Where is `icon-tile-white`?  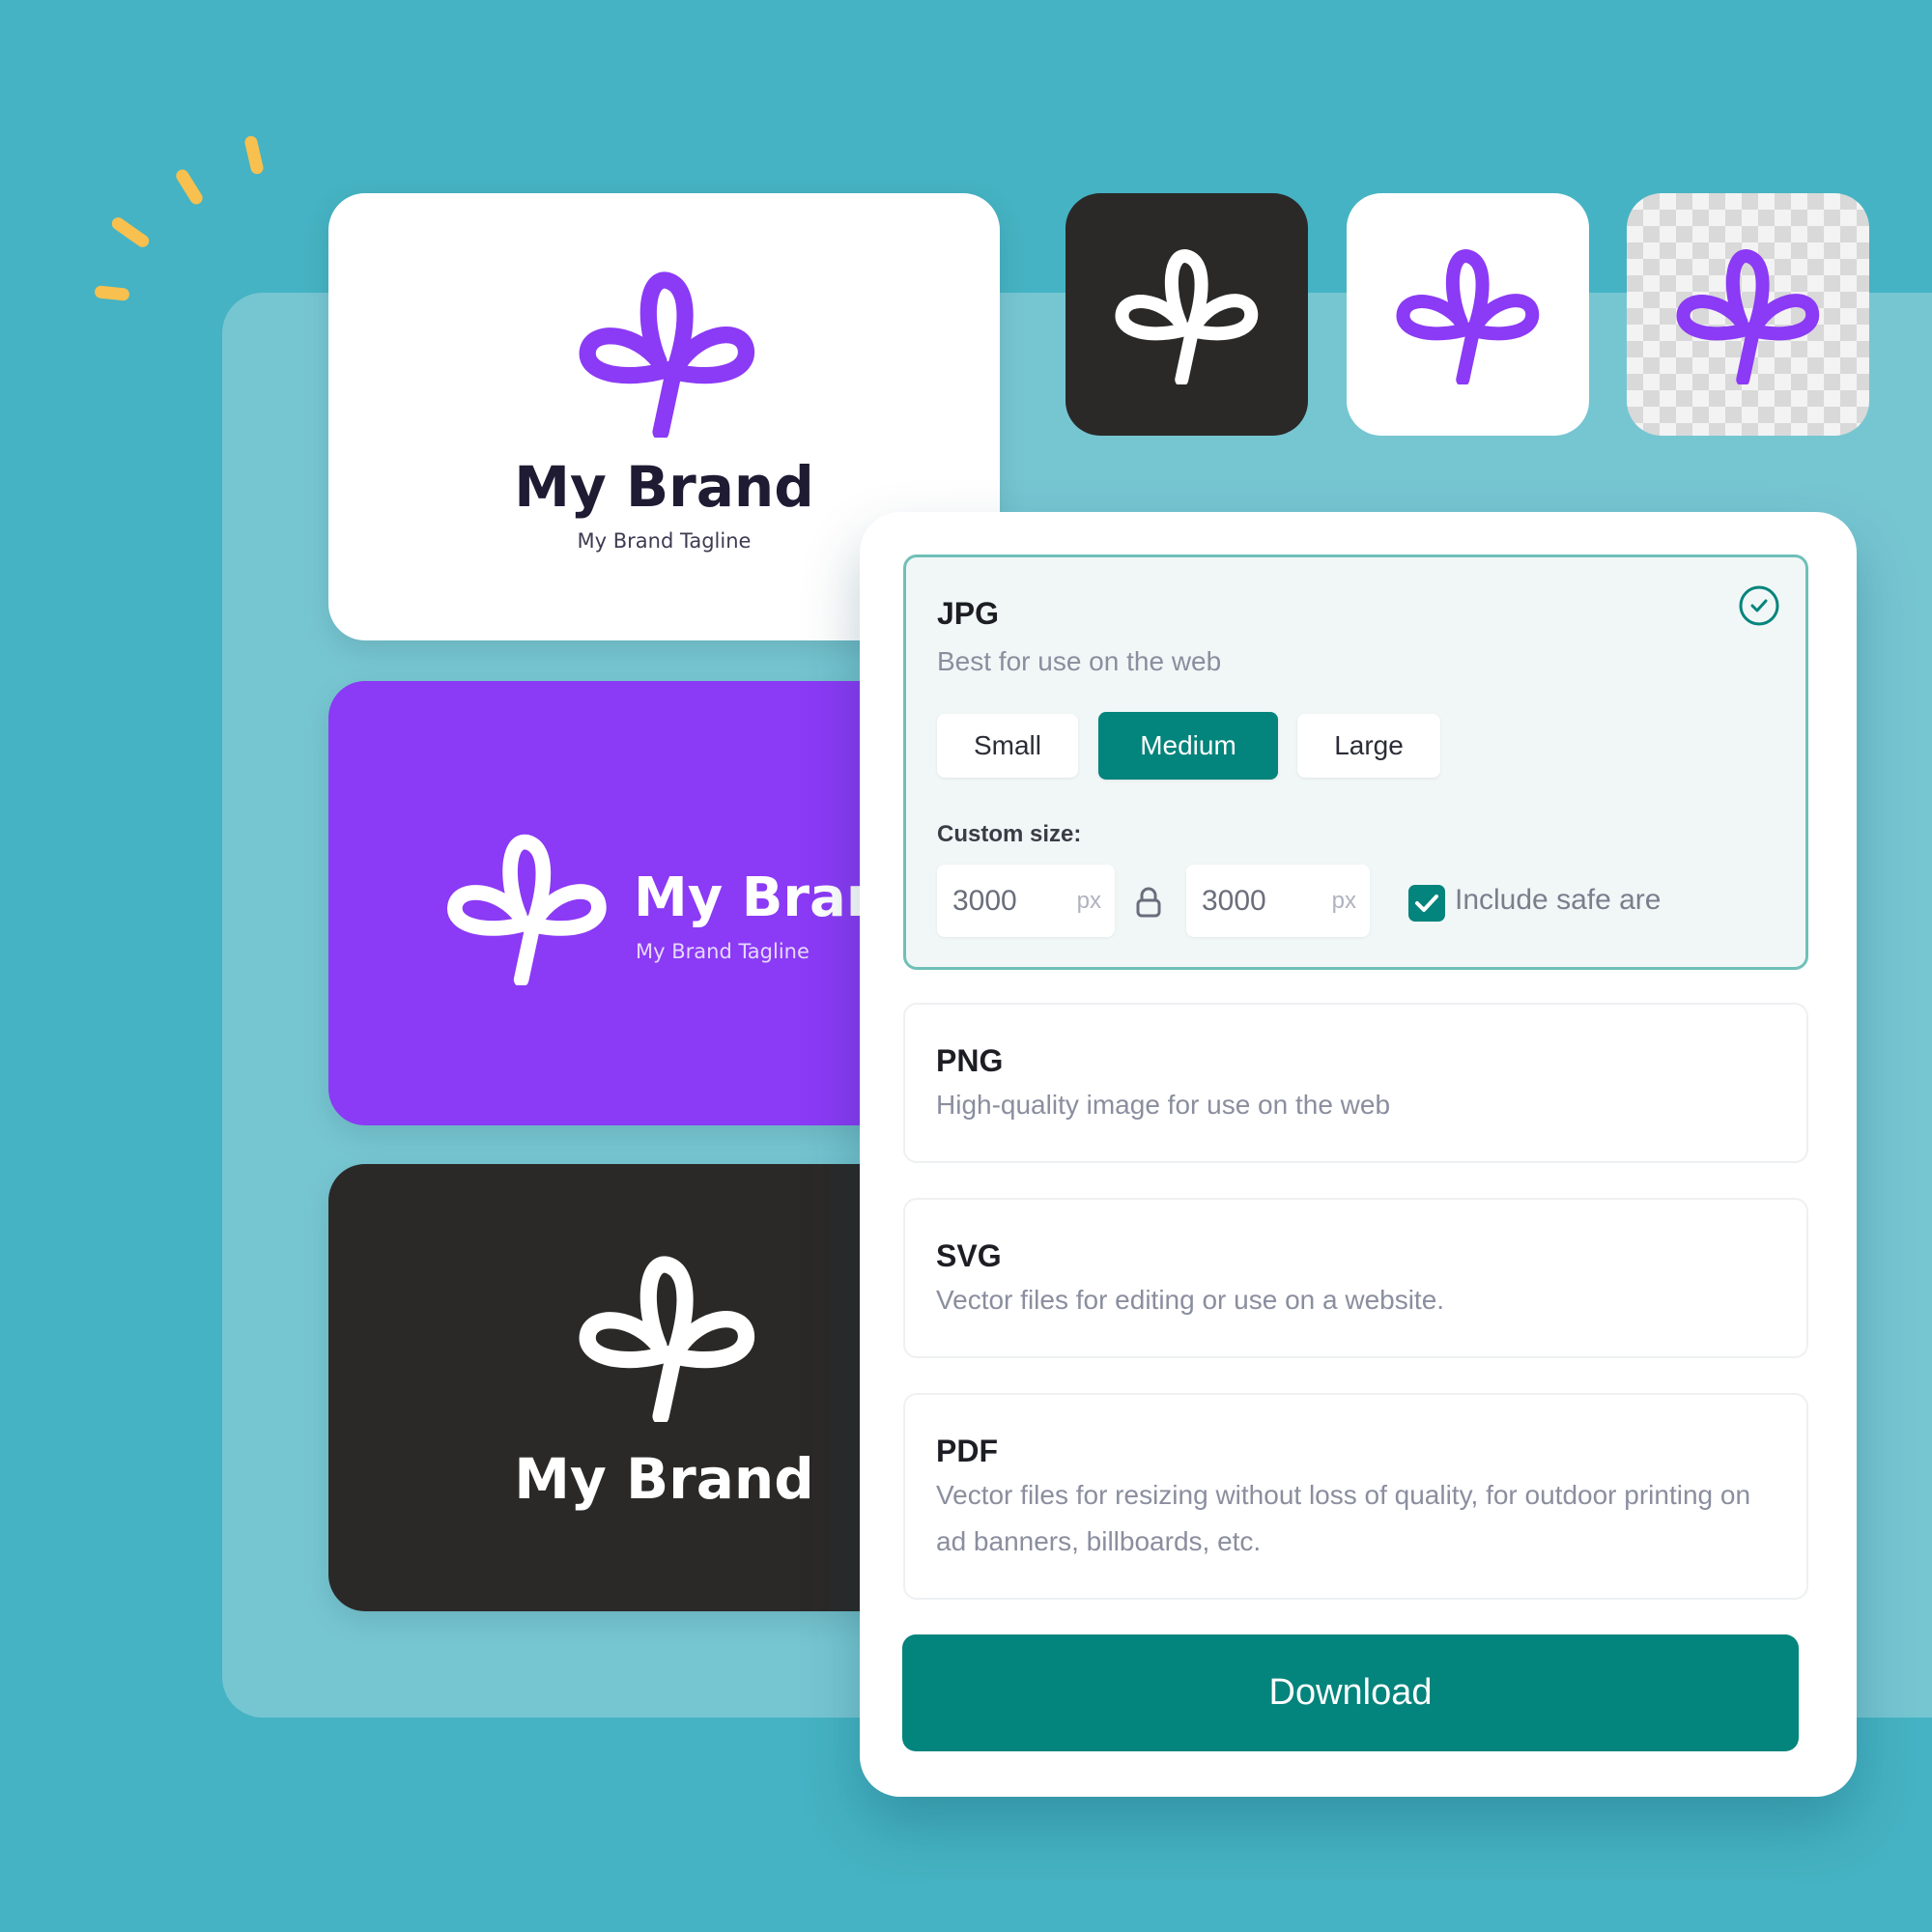
icon-tile-white is located at coordinates (1468, 314).